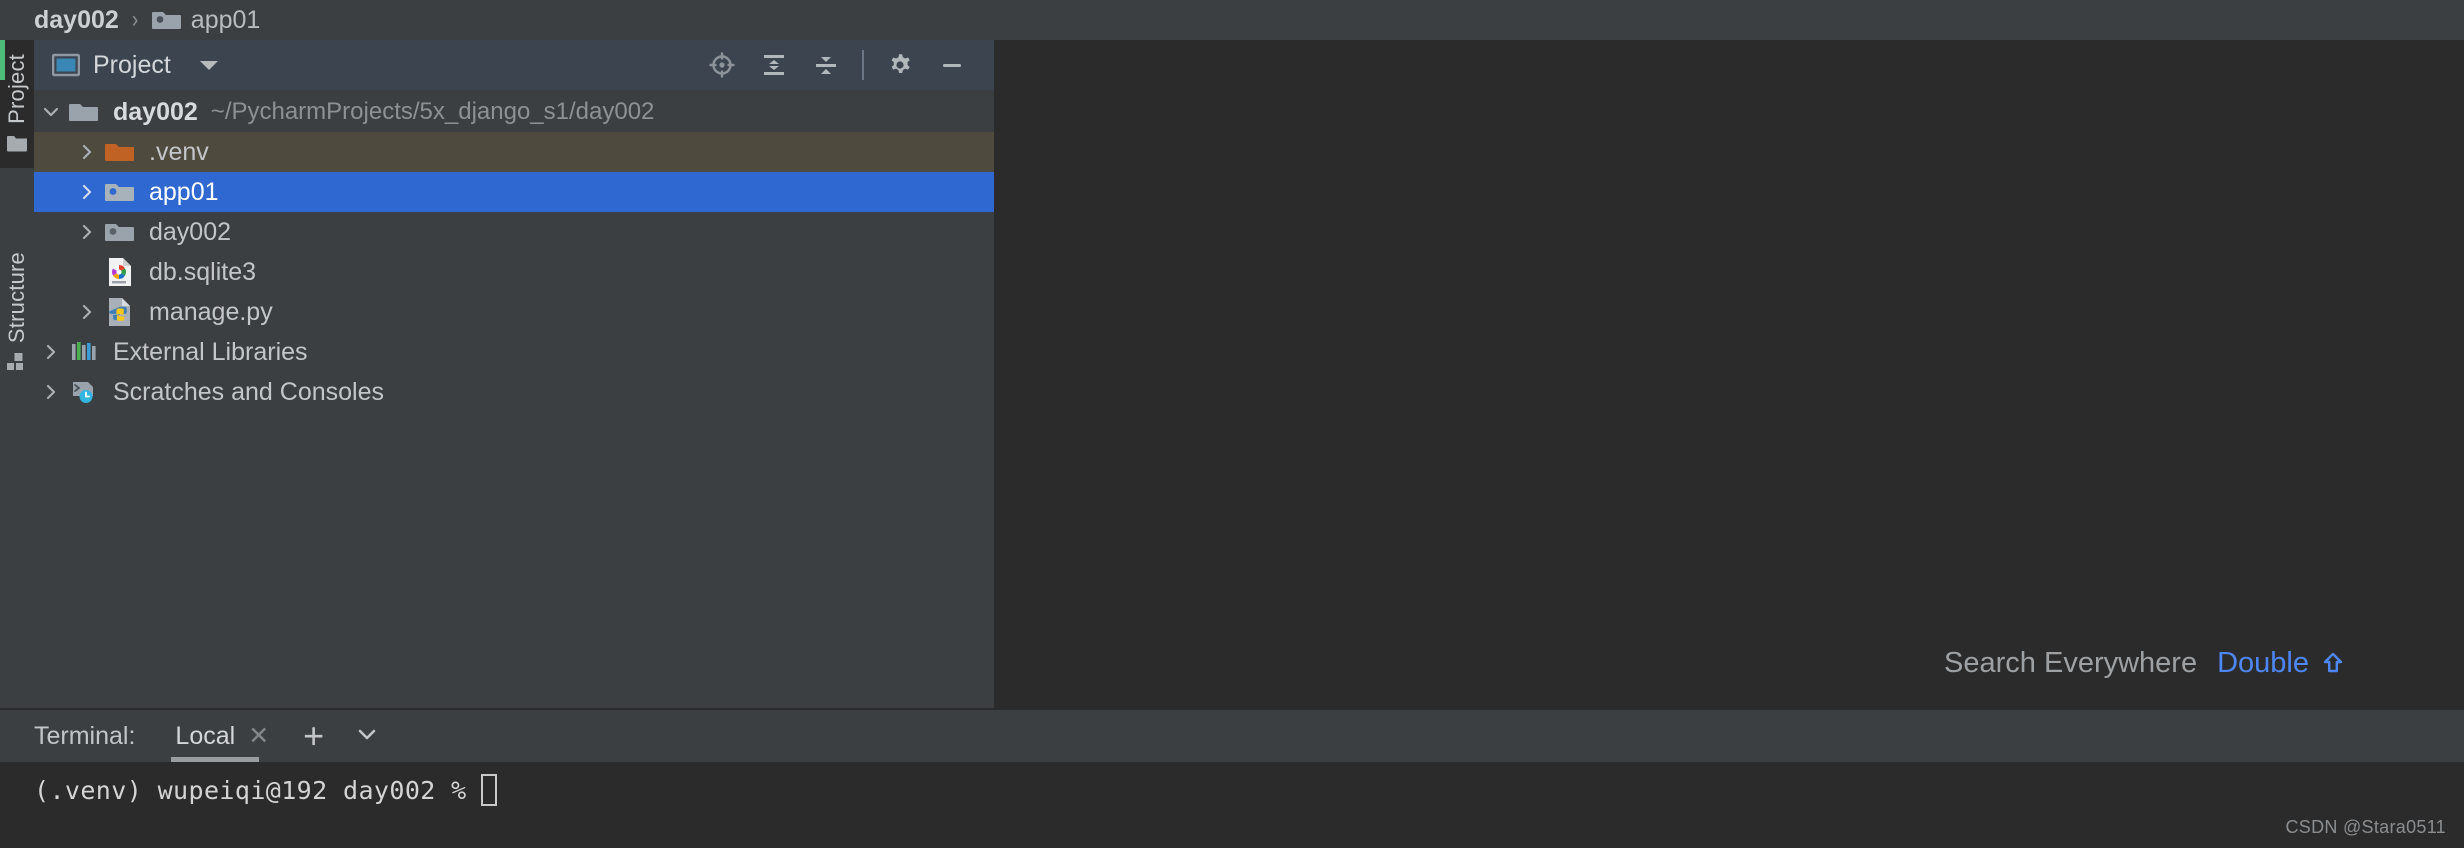 This screenshot has height=848, width=2464. Describe the element at coordinates (2365, 827) in the screenshot. I see `watermark: CSDN @Stara0511` at that location.